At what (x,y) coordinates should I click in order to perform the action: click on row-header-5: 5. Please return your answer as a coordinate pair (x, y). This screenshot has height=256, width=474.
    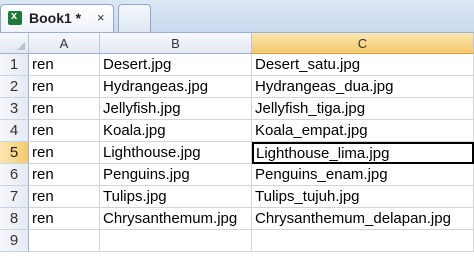
    Looking at the image, I should click on (14, 153).